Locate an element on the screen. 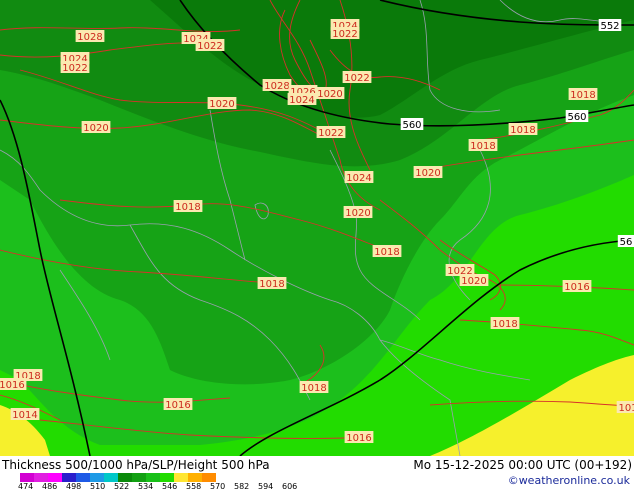  forecast-datetime: Mo 15-12-2025 00:00 UTC (00+192) is located at coordinates (522, 465).